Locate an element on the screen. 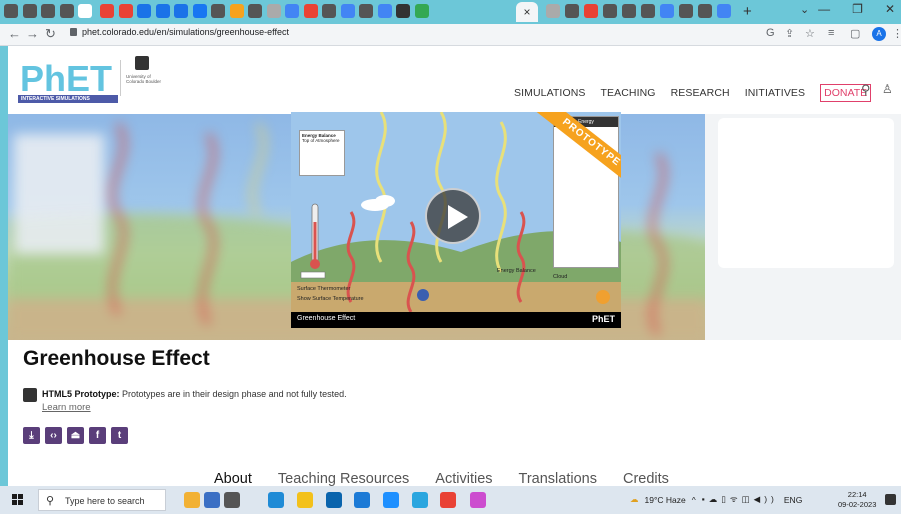  university-badge: University of Colorado Boulder is located at coordinates (151, 76).